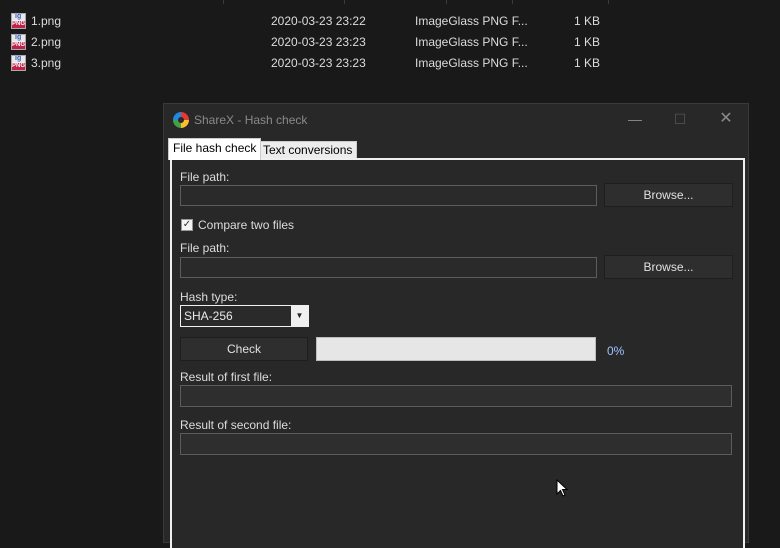 The height and width of the screenshot is (548, 780). What do you see at coordinates (209, 297) in the screenshot?
I see `hash-type-label: Hash type:` at bounding box center [209, 297].